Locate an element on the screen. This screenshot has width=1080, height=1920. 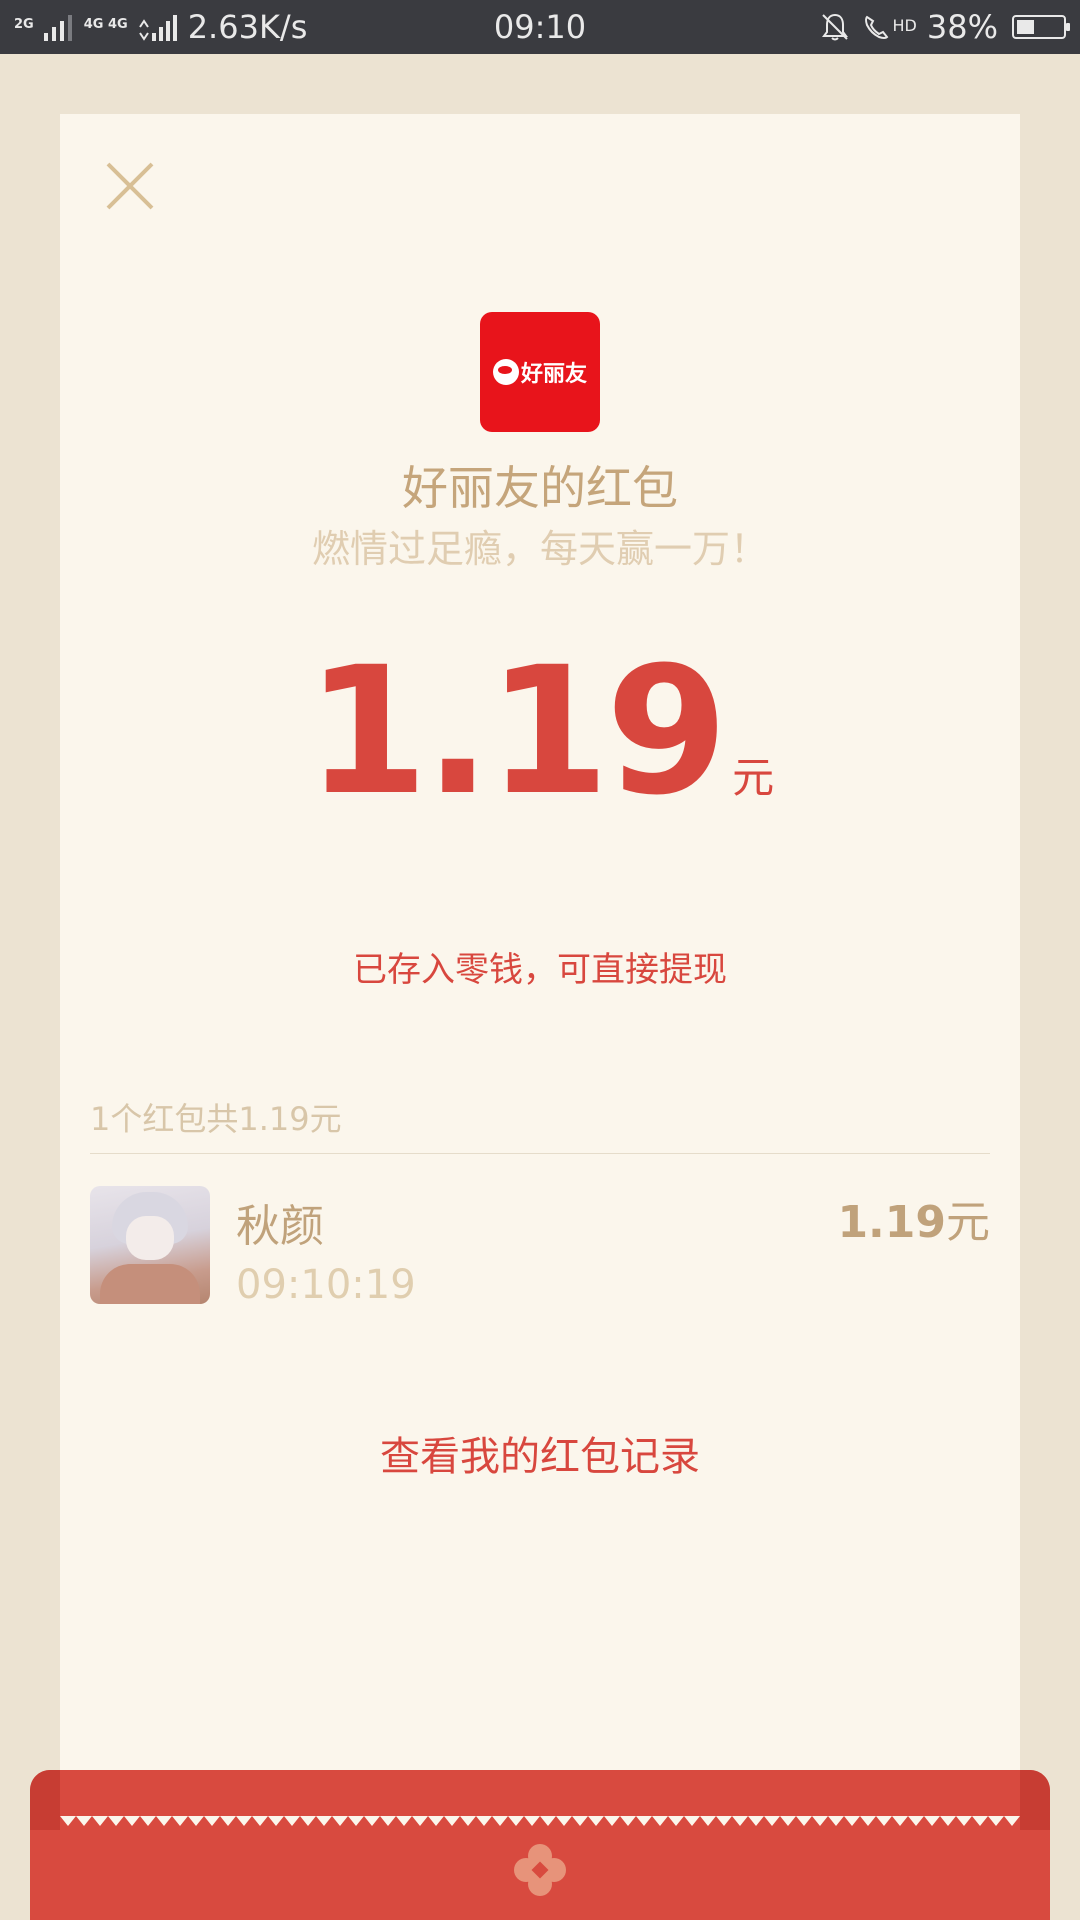
battery-icon is located at coordinates (1041, 27).